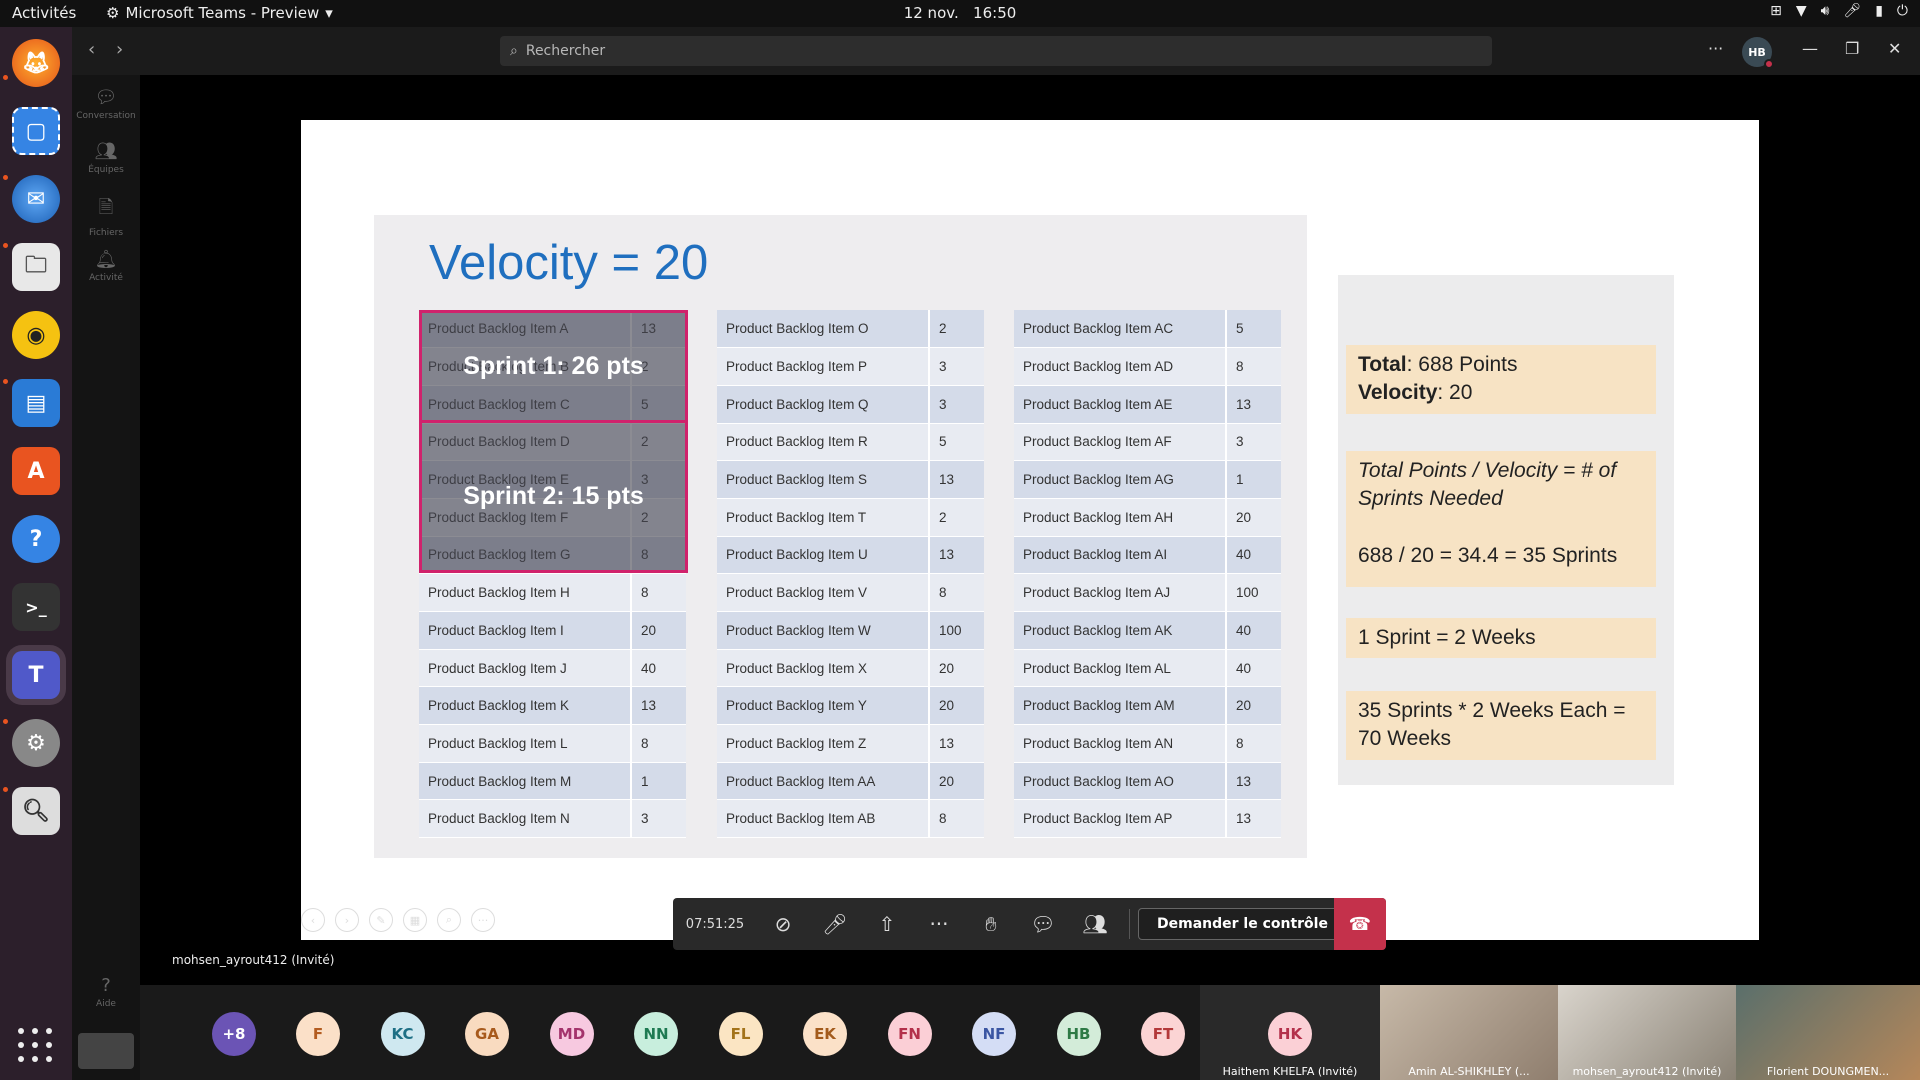 The image size is (1920, 1080). What do you see at coordinates (36, 403) in the screenshot?
I see `writer-icon: ▤` at bounding box center [36, 403].